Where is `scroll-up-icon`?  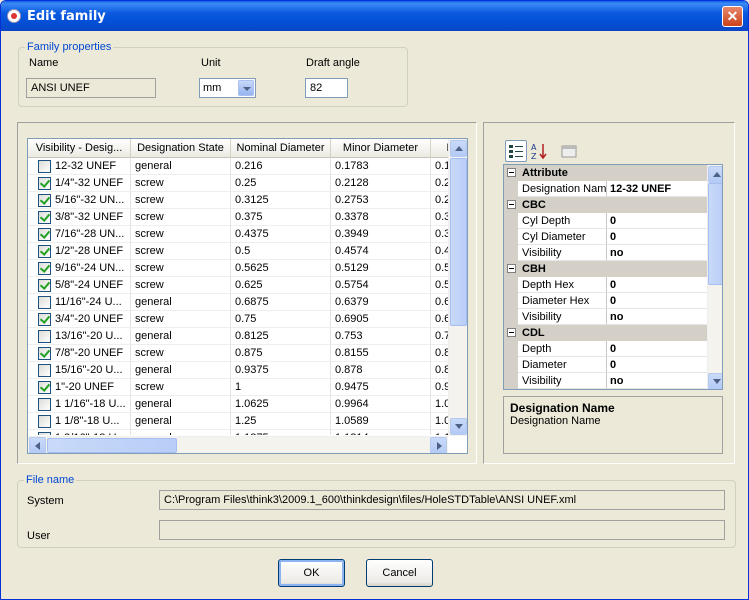 scroll-up-icon is located at coordinates (458, 148).